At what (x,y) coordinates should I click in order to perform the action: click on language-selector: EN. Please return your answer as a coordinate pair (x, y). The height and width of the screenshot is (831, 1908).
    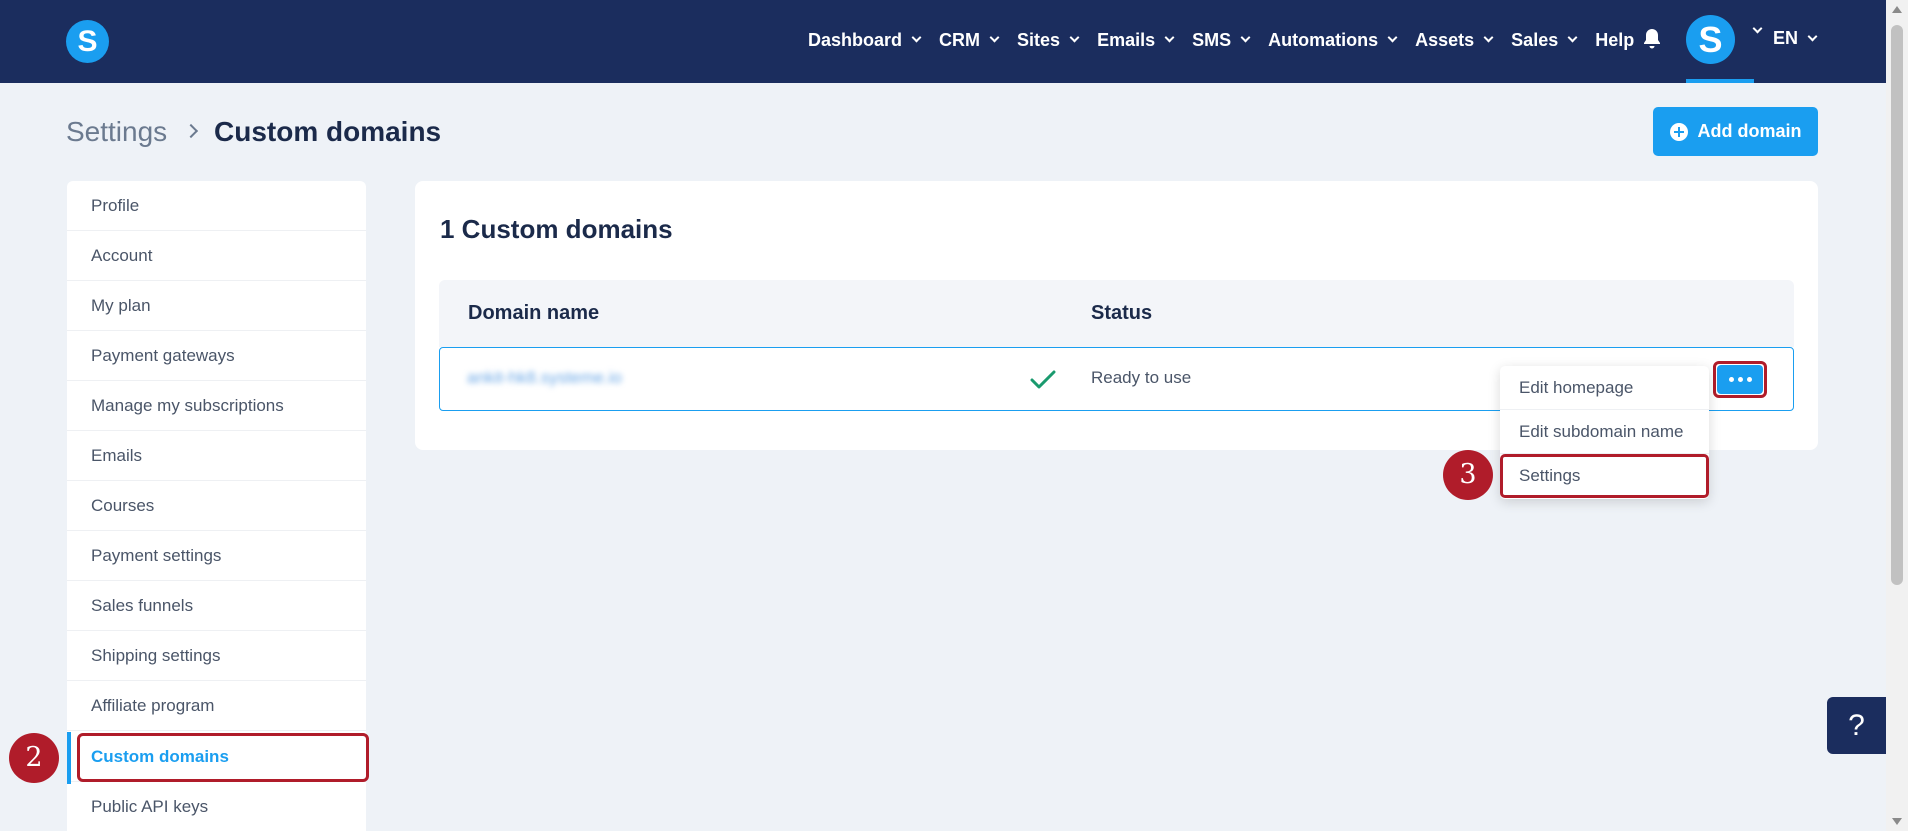
    Looking at the image, I should click on (1795, 38).